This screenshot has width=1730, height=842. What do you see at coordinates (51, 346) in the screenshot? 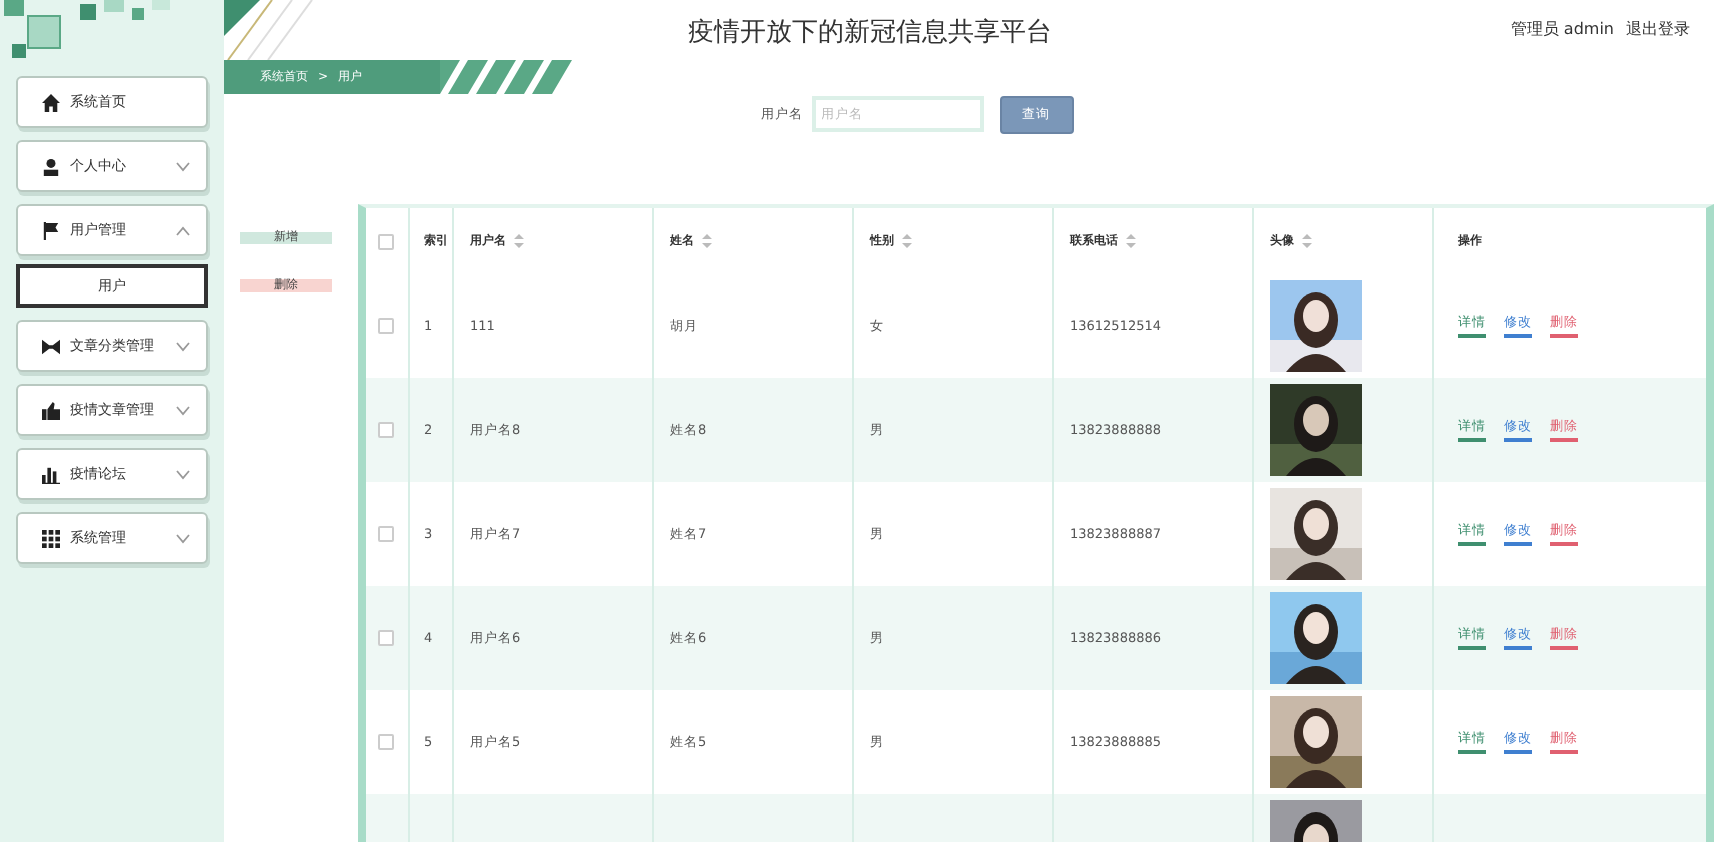
I see `bowtie-icon` at bounding box center [51, 346].